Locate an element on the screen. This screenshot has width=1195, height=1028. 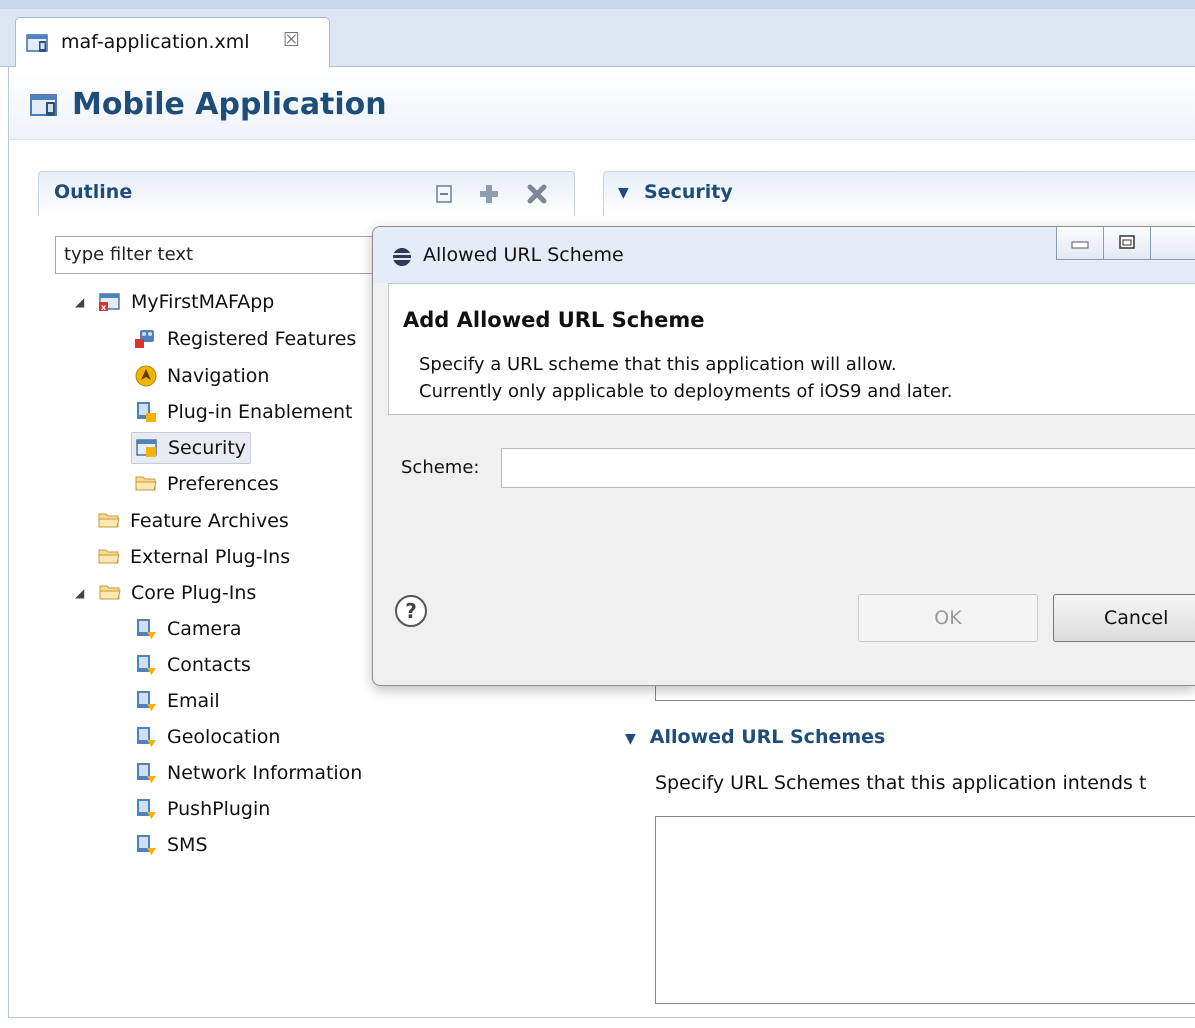
dialog-heading: Add Allowed URL Scheme is located at coordinates (554, 320).